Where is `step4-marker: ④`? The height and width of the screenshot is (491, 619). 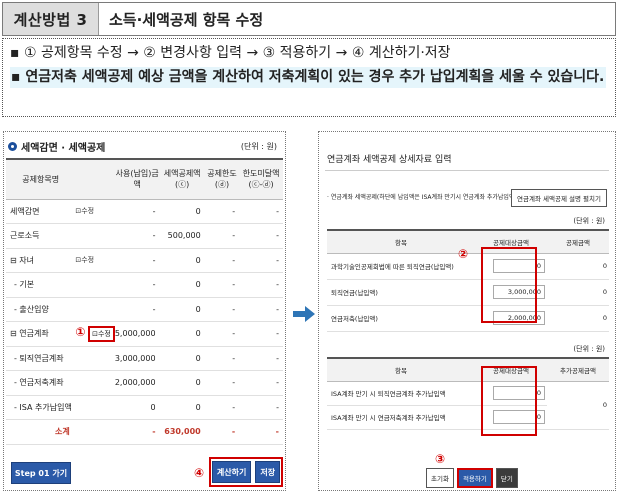
step4-marker: ④ is located at coordinates (199, 473).